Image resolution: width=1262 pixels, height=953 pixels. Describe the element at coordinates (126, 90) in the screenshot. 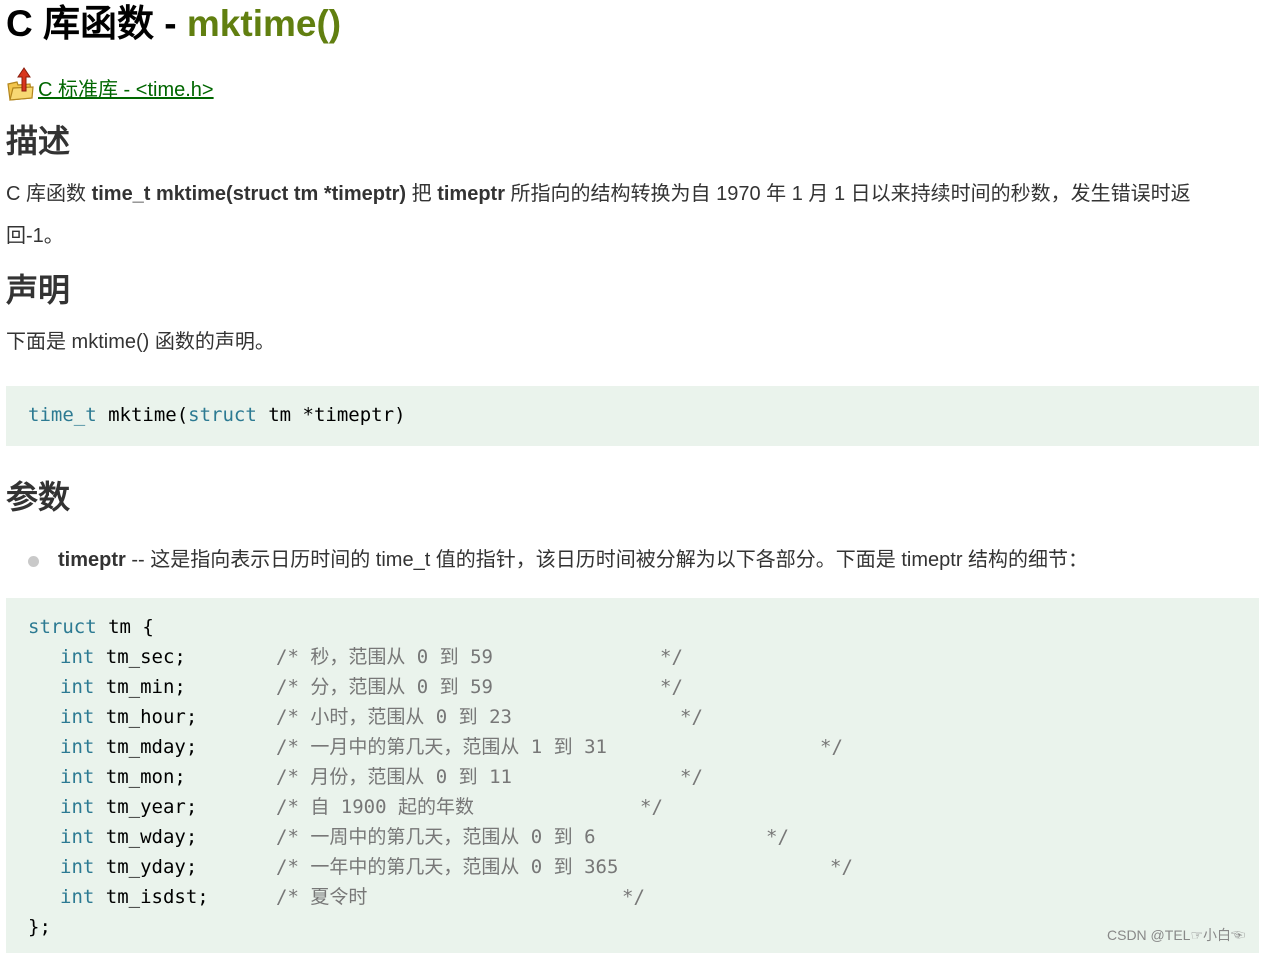

I see `back-link-c-standard-library: C 标准库 - <time.h>` at that location.